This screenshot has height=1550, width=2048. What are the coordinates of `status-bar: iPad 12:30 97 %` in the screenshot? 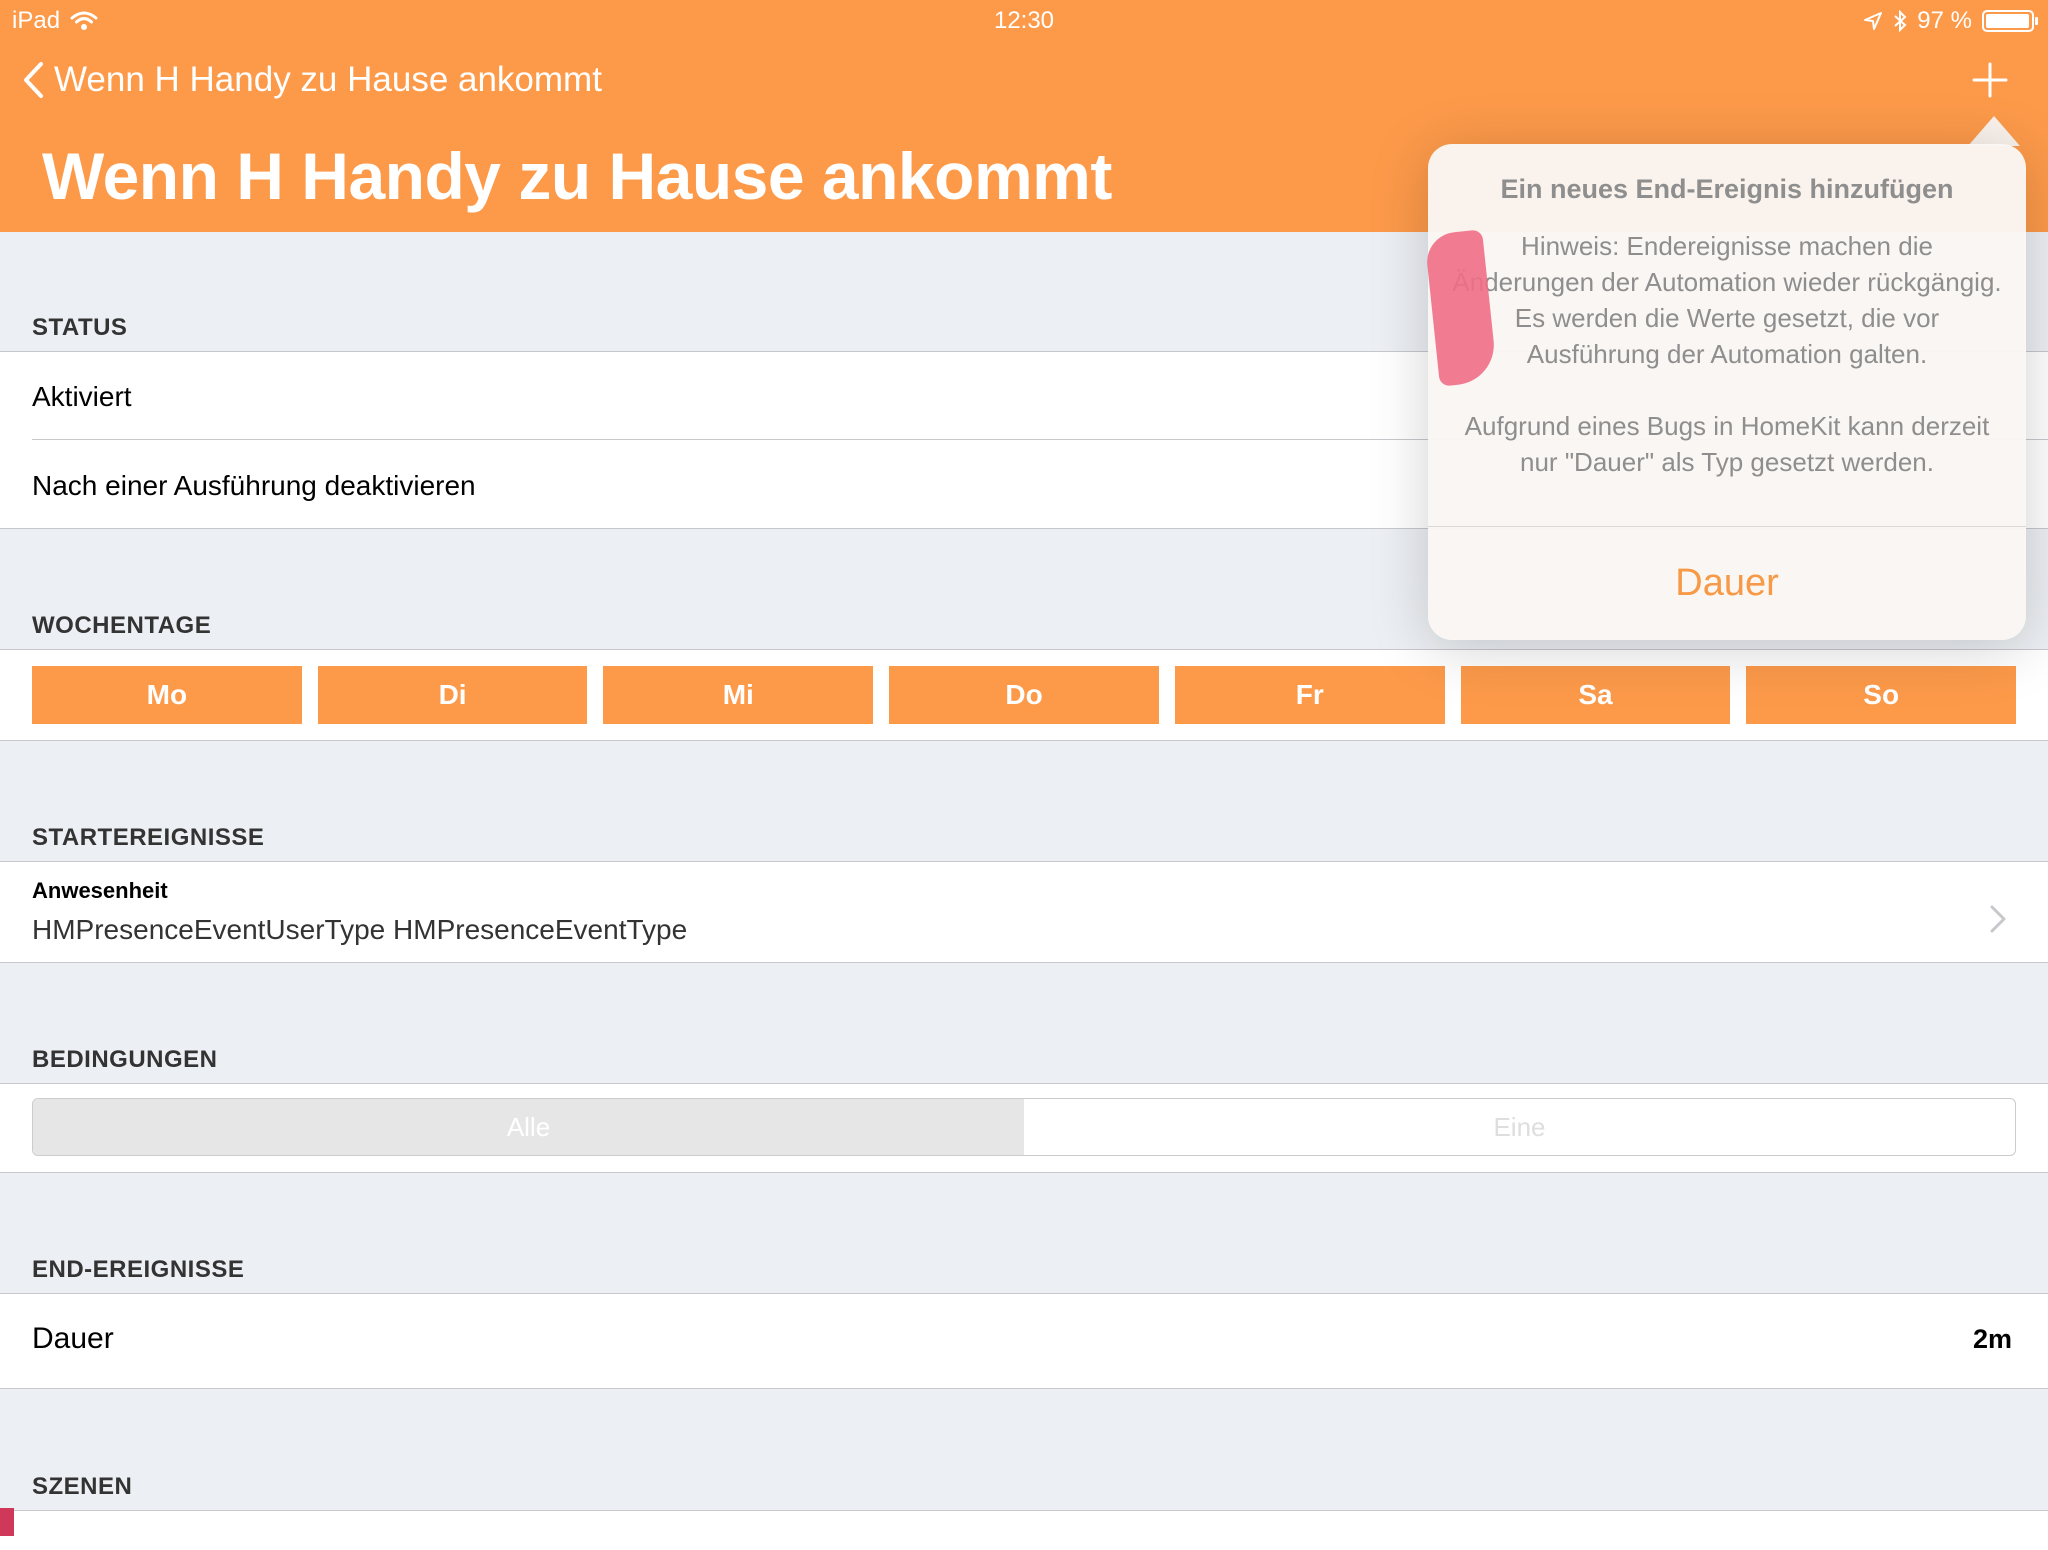 It's located at (1024, 20).